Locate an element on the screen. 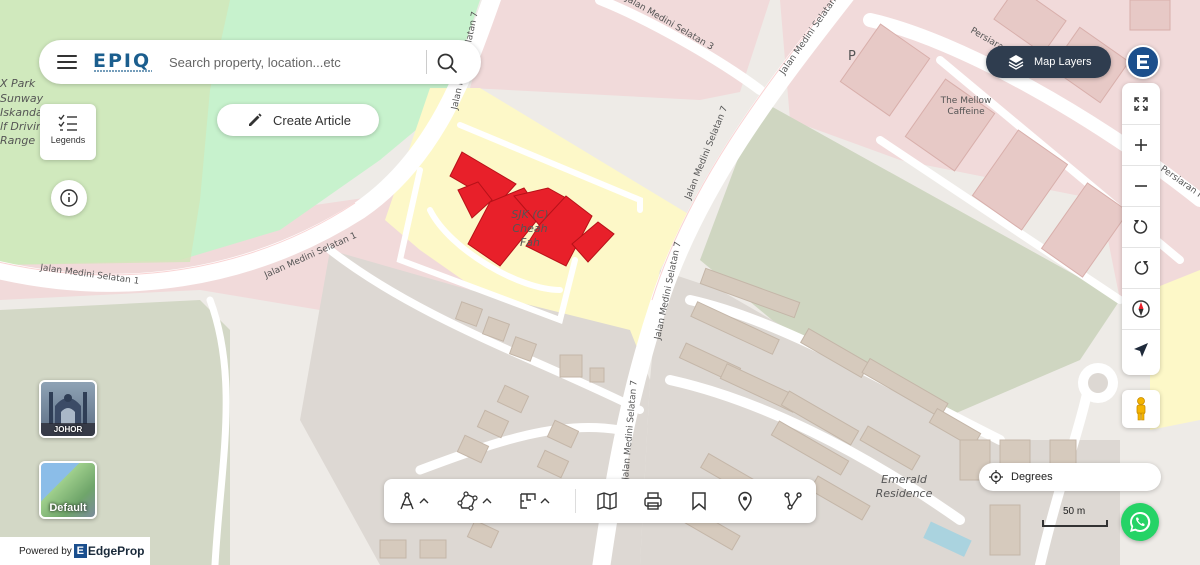 The width and height of the screenshot is (1200, 565). create-article-label: Create Article is located at coordinates (312, 120).